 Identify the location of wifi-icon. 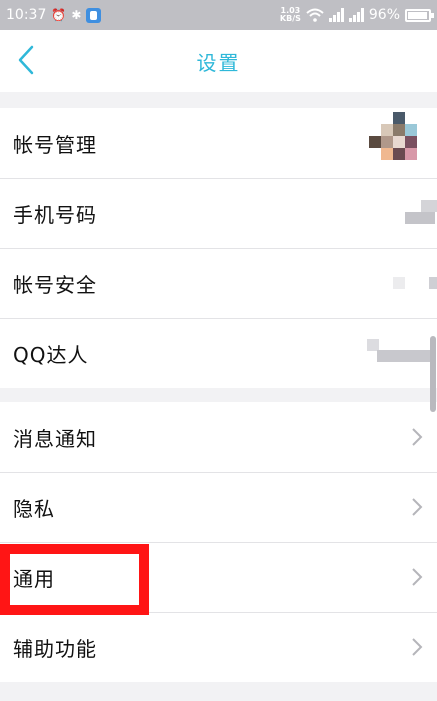
(315, 15).